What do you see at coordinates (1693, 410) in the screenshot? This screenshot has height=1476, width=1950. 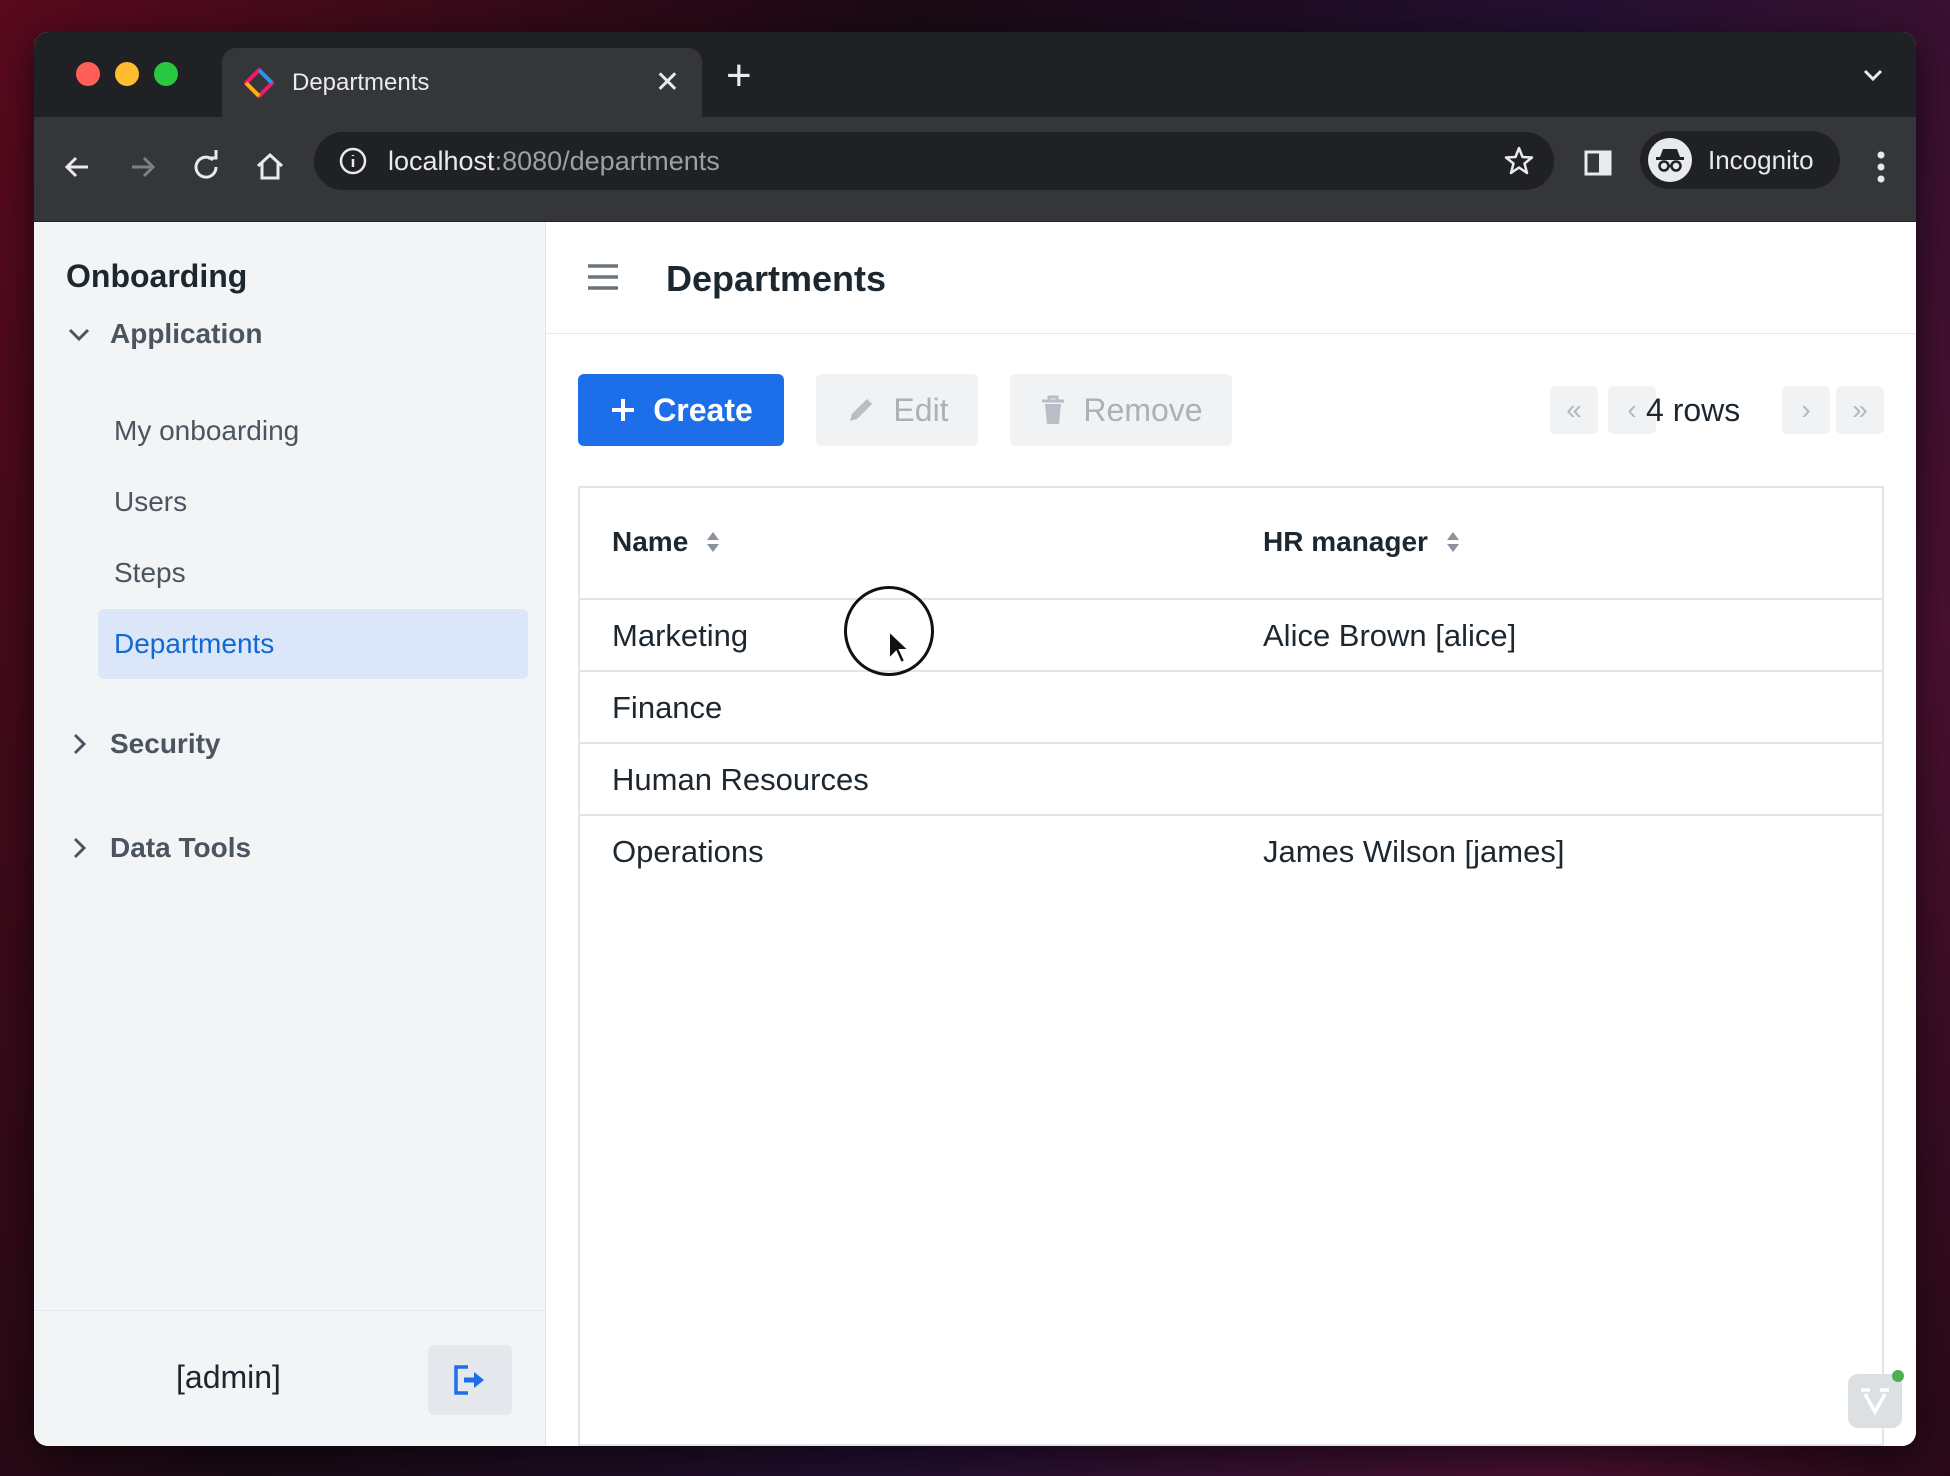 I see `rows-count: 4 rows` at bounding box center [1693, 410].